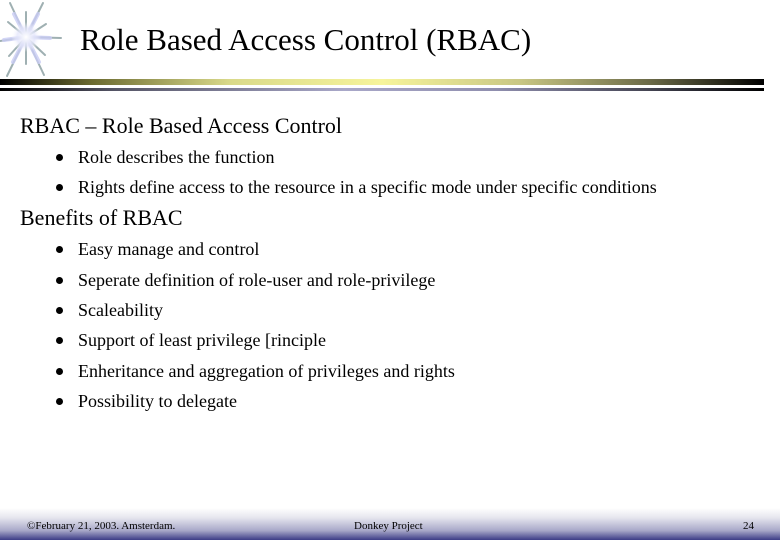  What do you see at coordinates (176, 157) in the screenshot?
I see `list-item-text: Role describes the function` at bounding box center [176, 157].